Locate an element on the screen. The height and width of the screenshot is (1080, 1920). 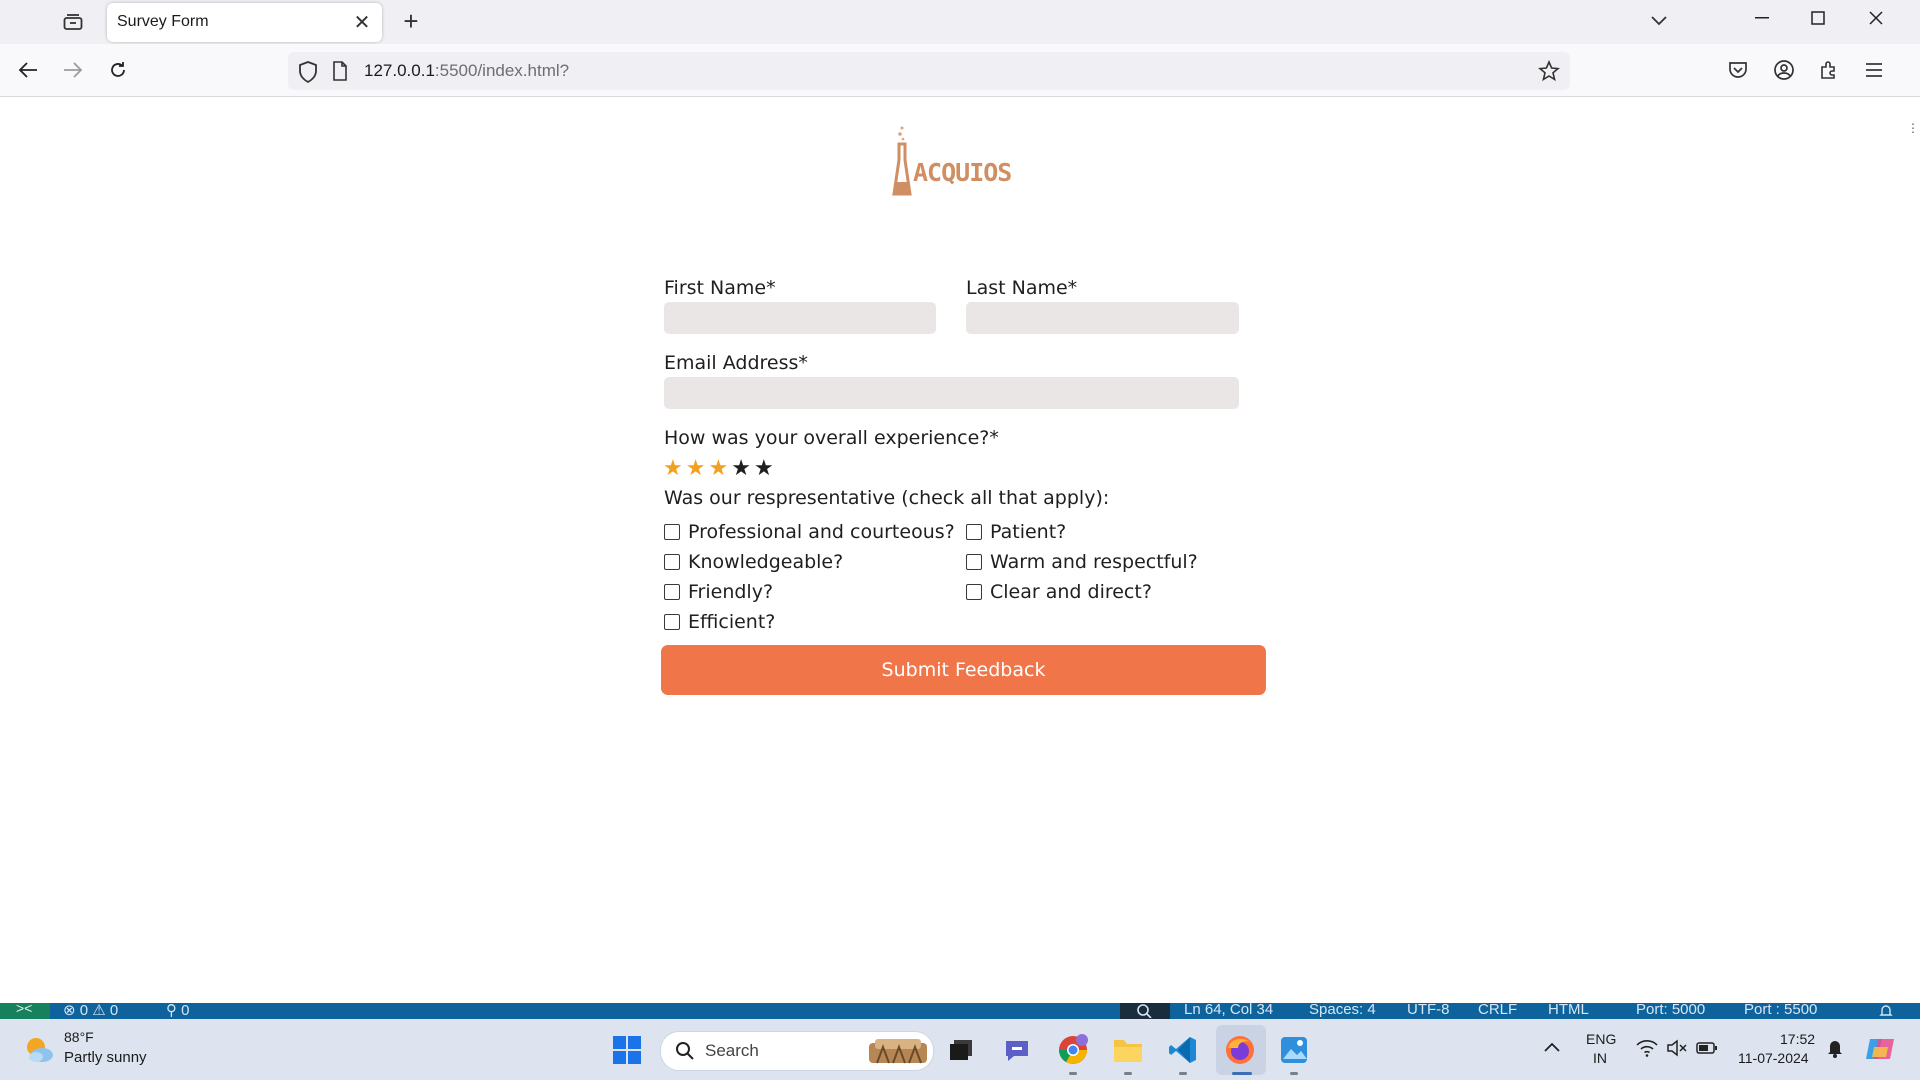
weather-description: Partly sunny is located at coordinates (105, 1057).